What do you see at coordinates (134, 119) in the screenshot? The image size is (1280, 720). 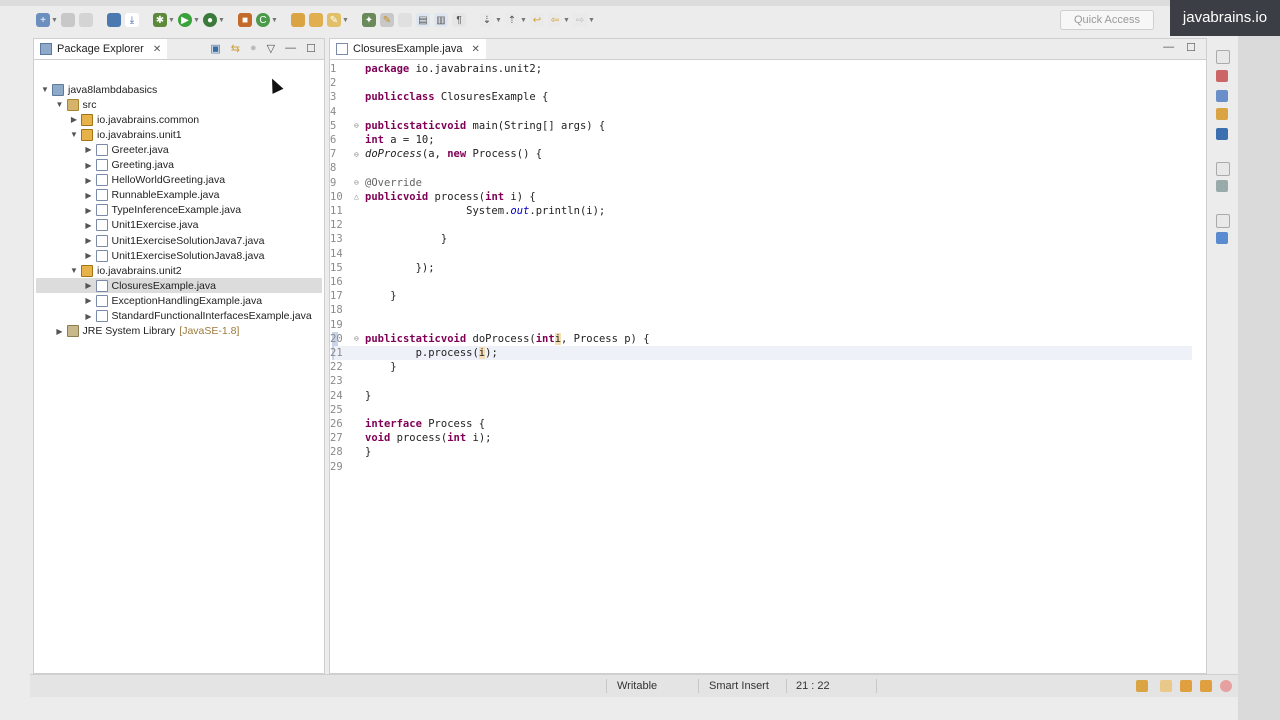 I see `tree-item: ▶ io.javabrains.common` at bounding box center [134, 119].